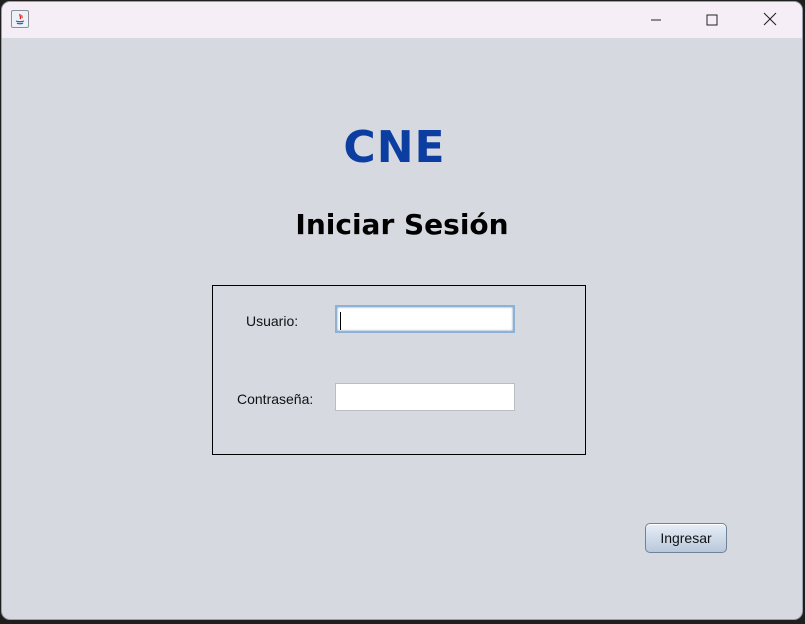  Describe the element at coordinates (402, 224) in the screenshot. I see `page-title: Iniciar Sesión` at that location.